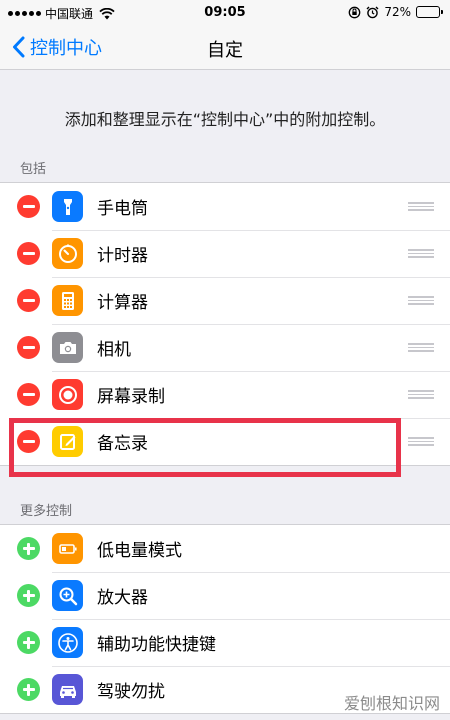 The image size is (450, 720). What do you see at coordinates (122, 256) in the screenshot?
I see `item-label: 计时器` at bounding box center [122, 256].